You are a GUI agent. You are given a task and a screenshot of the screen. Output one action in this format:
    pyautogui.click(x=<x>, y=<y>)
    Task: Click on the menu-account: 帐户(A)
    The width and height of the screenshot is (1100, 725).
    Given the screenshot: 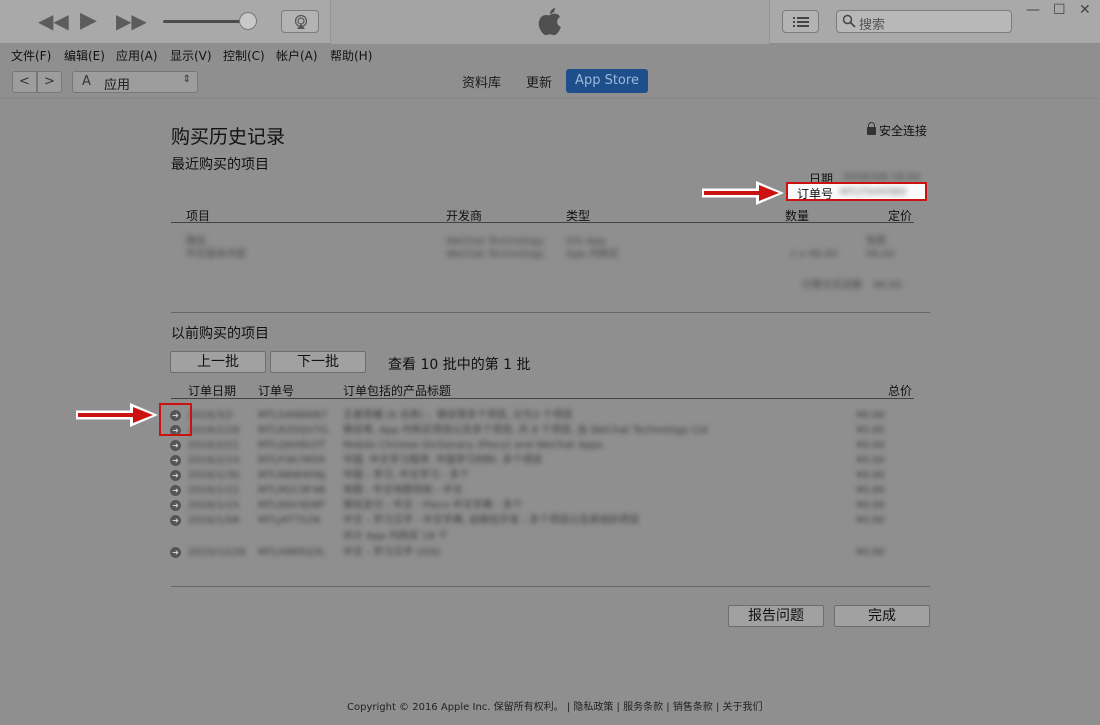 What is the action you would take?
    pyautogui.click(x=297, y=55)
    